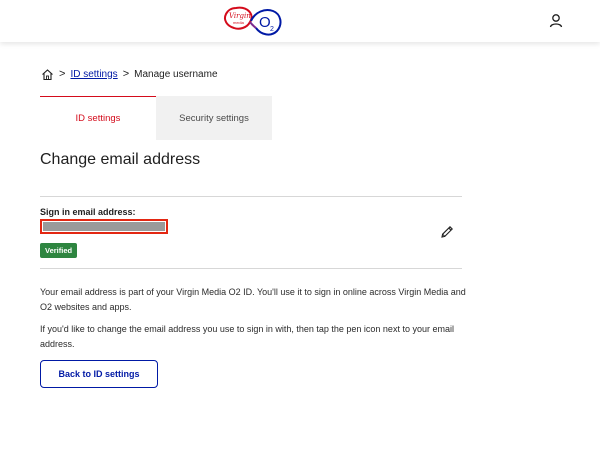 The height and width of the screenshot is (476, 600). Describe the element at coordinates (214, 118) in the screenshot. I see `tab-security-settings: Security settings` at that location.